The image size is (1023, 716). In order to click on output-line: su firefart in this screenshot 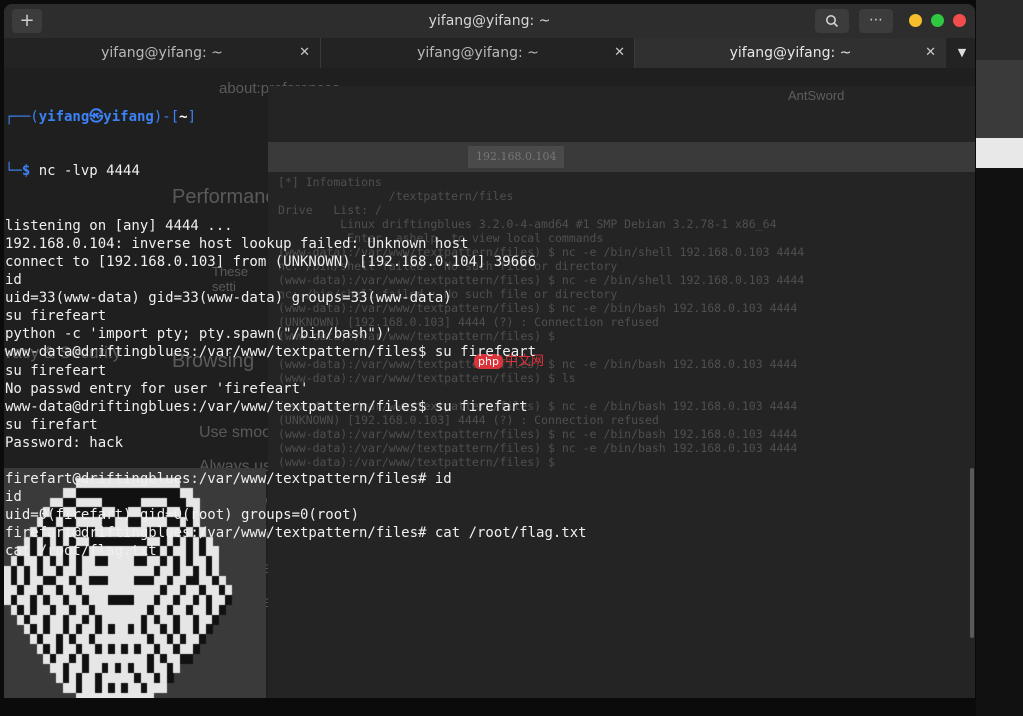, I will do `click(51, 424)`.